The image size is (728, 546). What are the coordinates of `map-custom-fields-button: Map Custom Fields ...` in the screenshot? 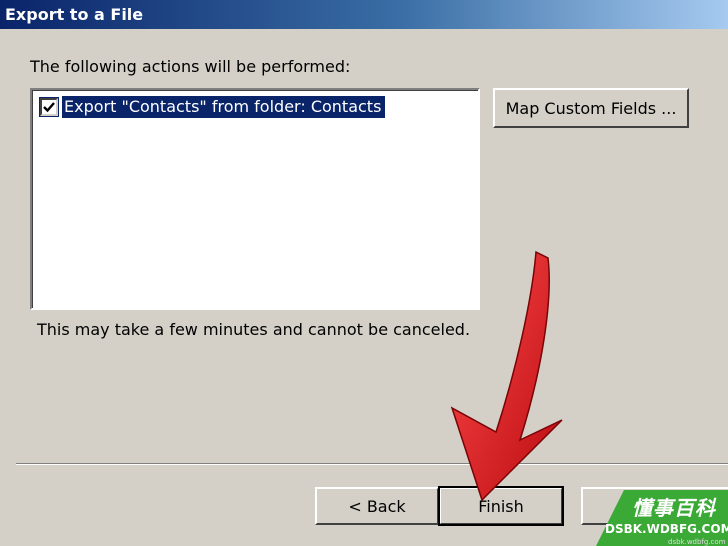 It's located at (591, 108).